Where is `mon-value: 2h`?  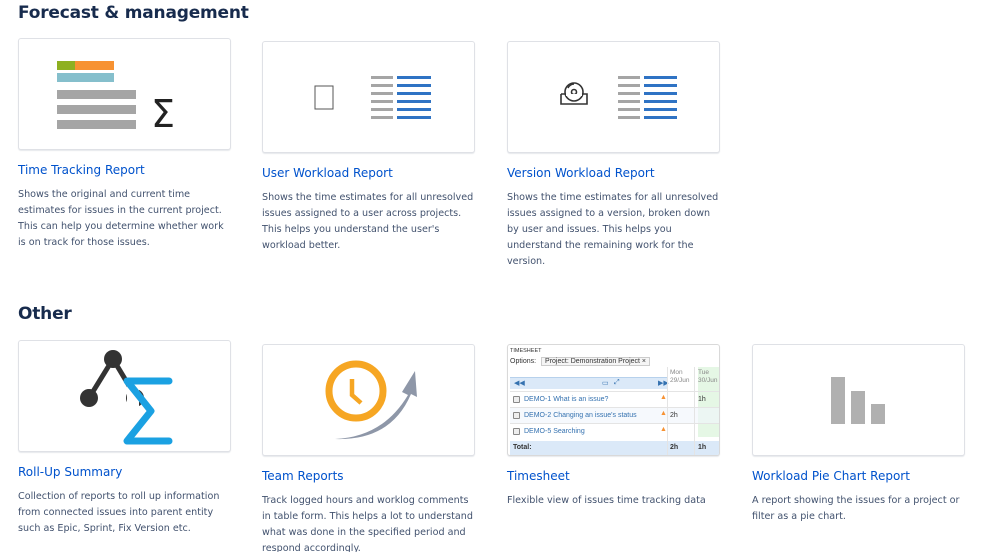
mon-value: 2h is located at coordinates (674, 415).